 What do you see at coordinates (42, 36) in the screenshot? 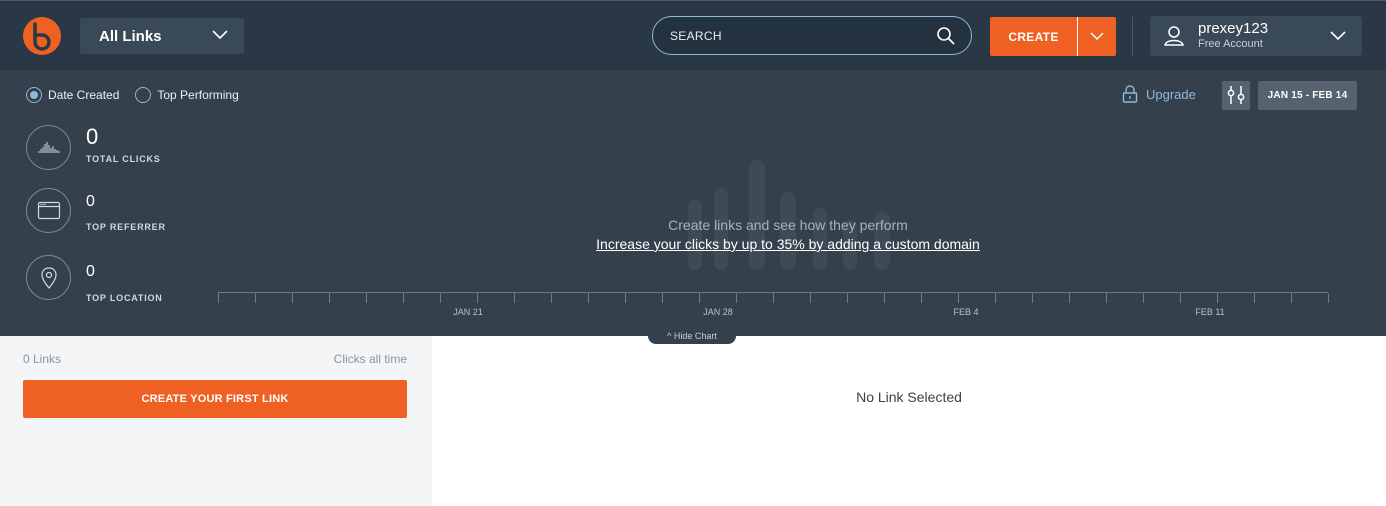
I see `bitly-logo-icon` at bounding box center [42, 36].